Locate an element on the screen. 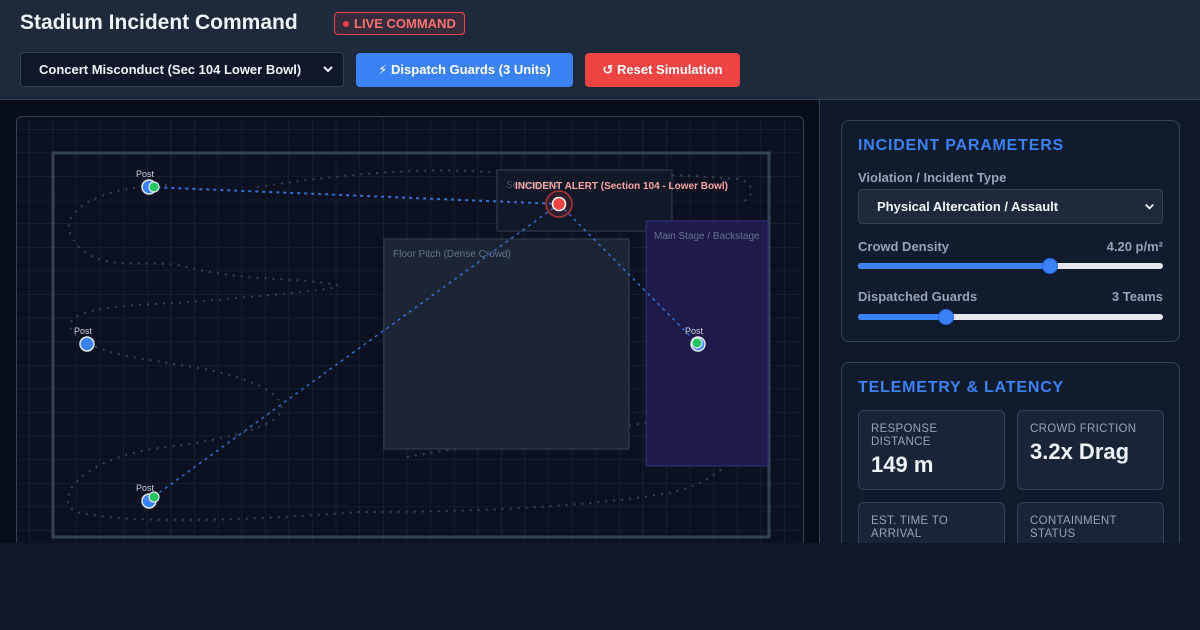 The width and height of the screenshot is (1200, 630). dispatched-guards-value: 3 Teams is located at coordinates (1137, 296).